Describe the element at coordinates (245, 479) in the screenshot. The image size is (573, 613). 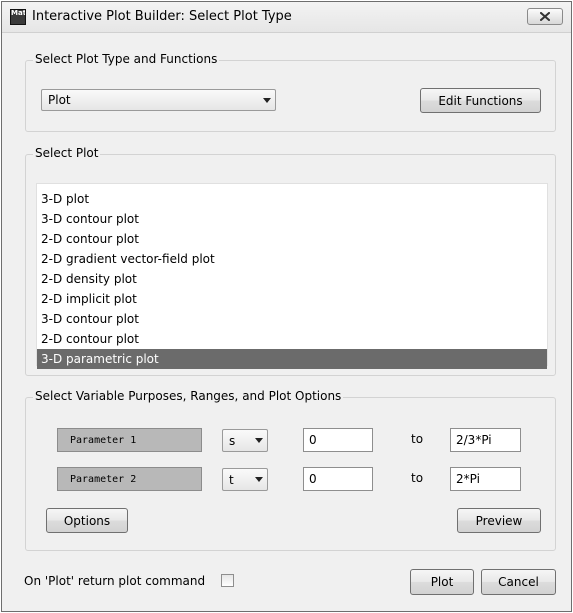
I see `parameter-2-variable-dropdown: t` at that location.